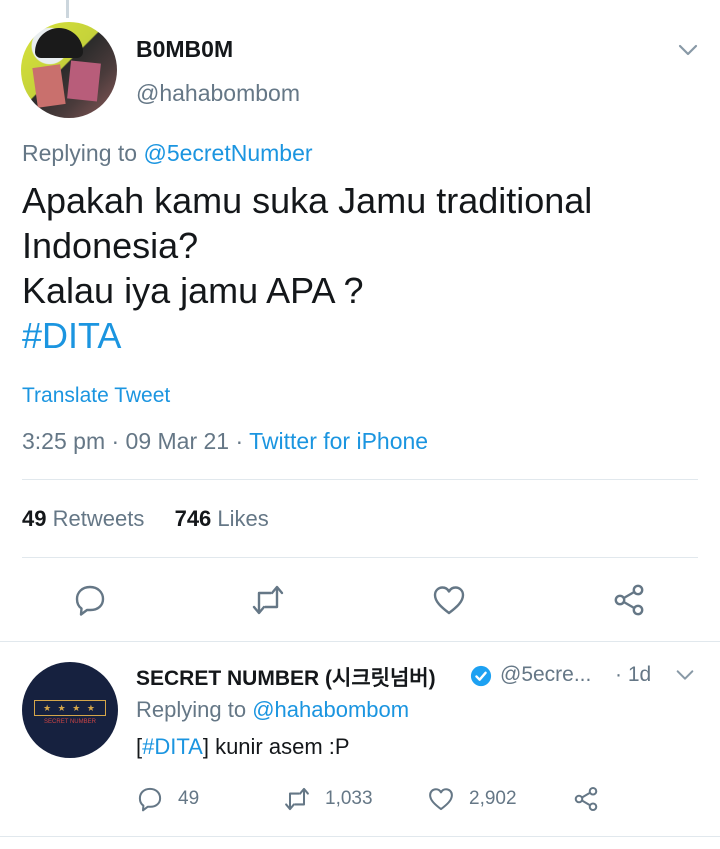 The height and width of the screenshot is (849, 720). I want to click on verified-badge-icon, so click(481, 676).